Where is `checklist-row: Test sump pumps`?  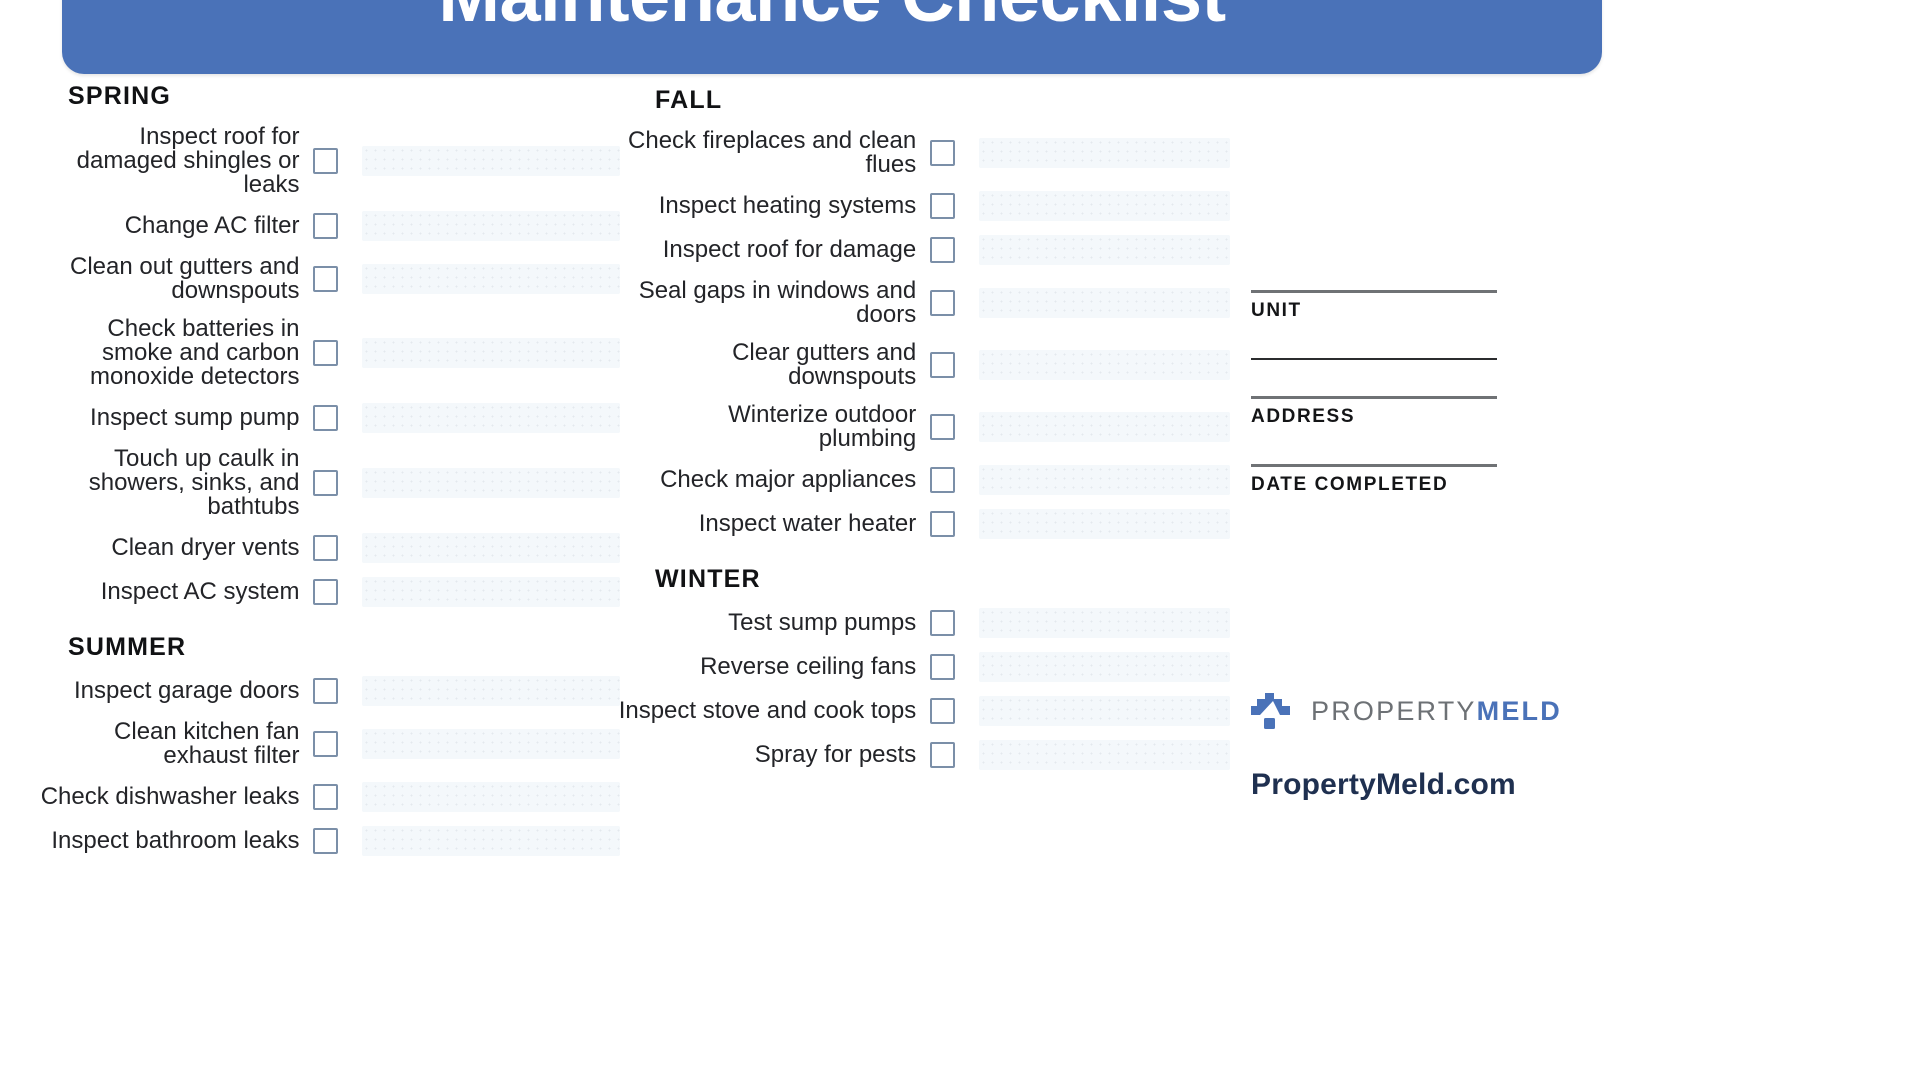
checklist-row: Test sump pumps is located at coordinates (920, 623).